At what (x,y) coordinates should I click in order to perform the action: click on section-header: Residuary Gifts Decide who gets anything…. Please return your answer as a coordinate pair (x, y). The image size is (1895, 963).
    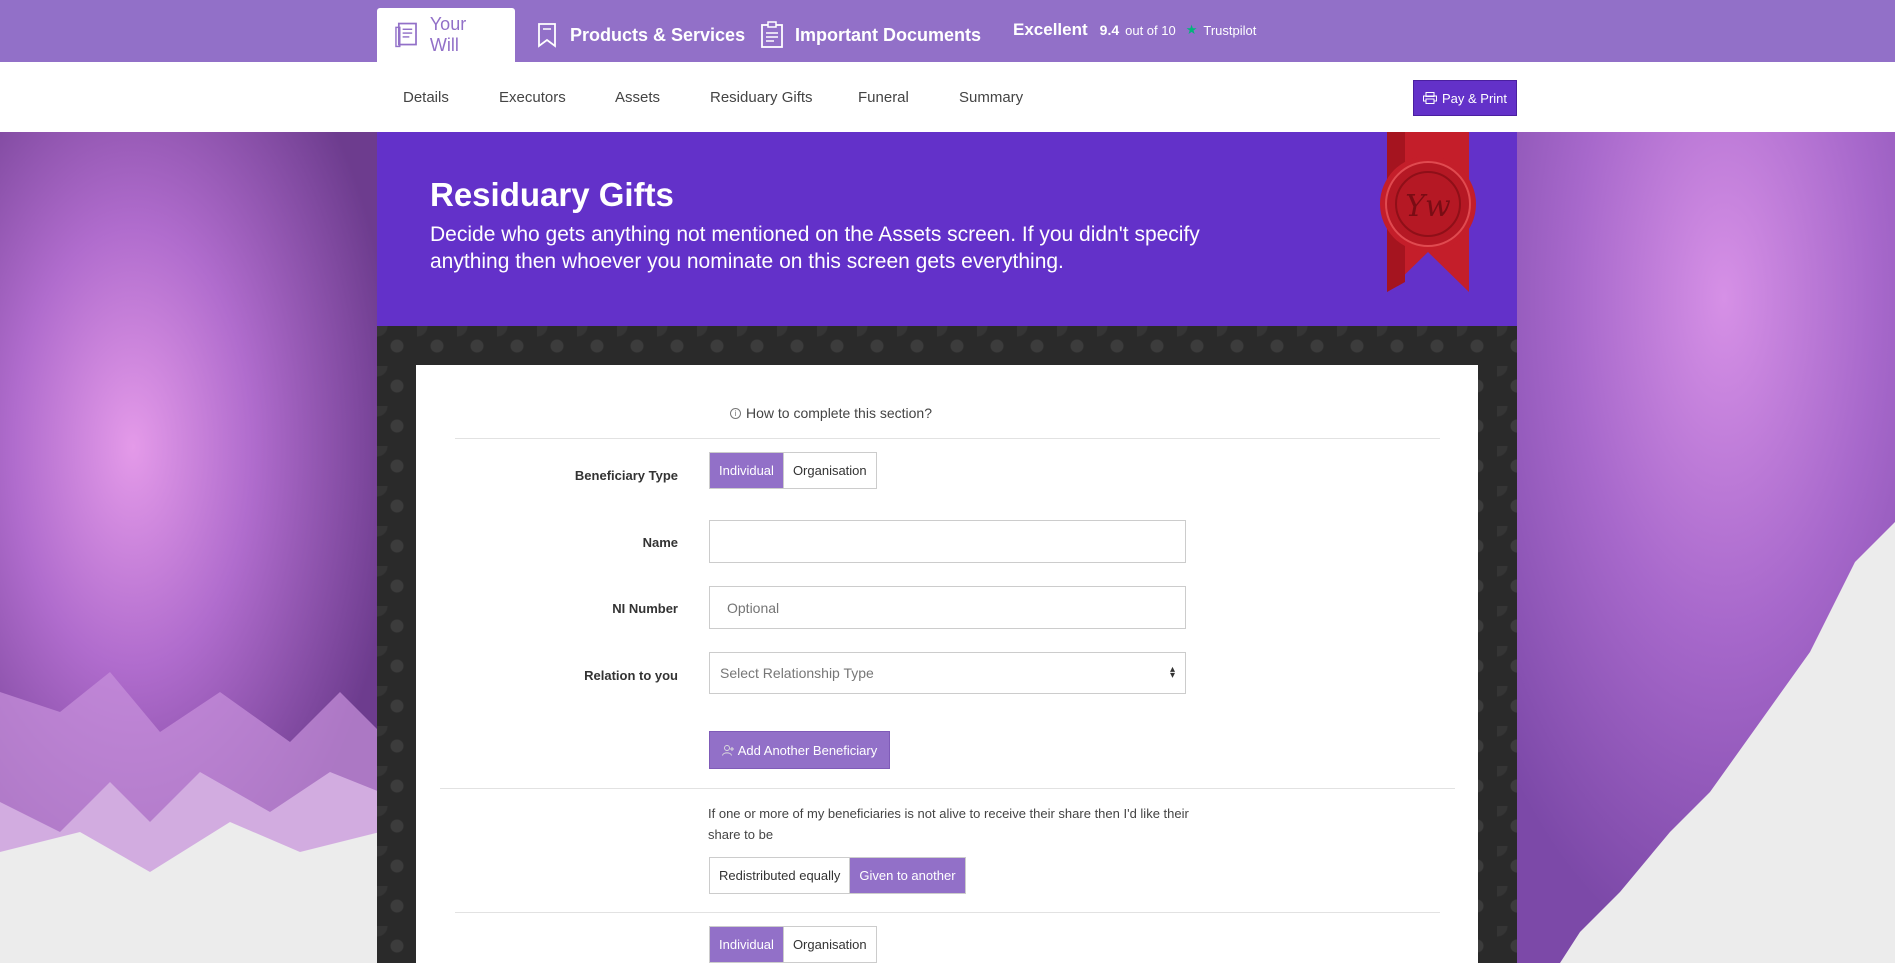
    Looking at the image, I should click on (947, 229).